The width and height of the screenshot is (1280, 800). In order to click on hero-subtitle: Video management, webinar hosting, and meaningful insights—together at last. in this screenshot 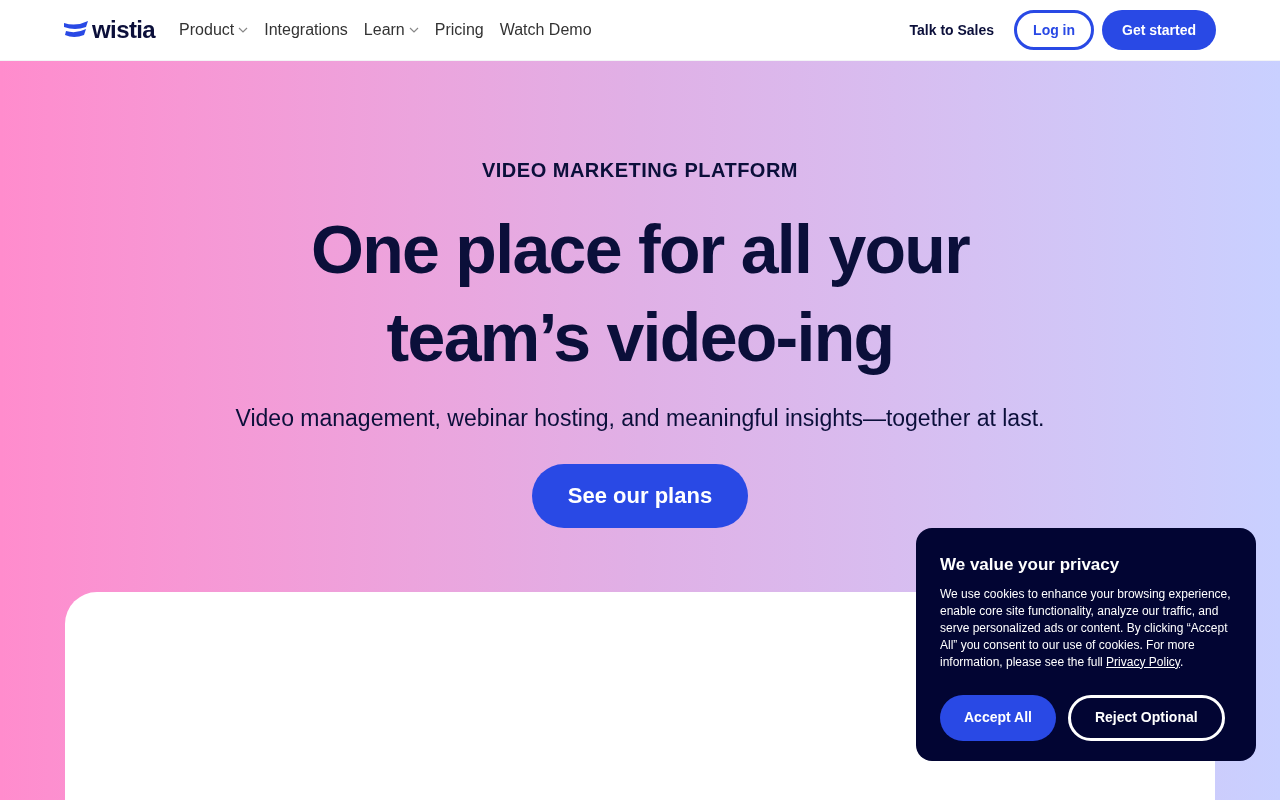, I will do `click(640, 418)`.